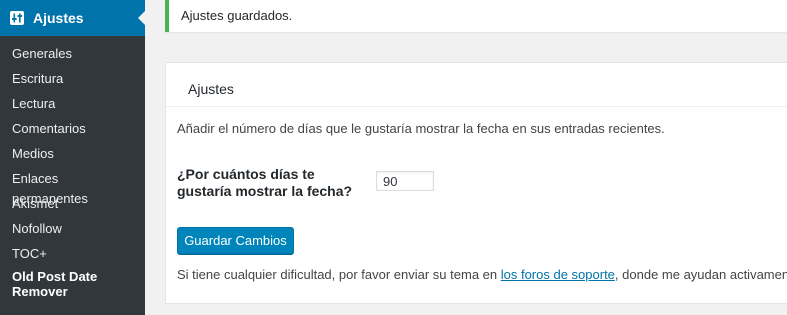 This screenshot has height=315, width=787. Describe the element at coordinates (72, 231) in the screenshot. I see `sidebar-item-nofollow: Nofollow` at that location.